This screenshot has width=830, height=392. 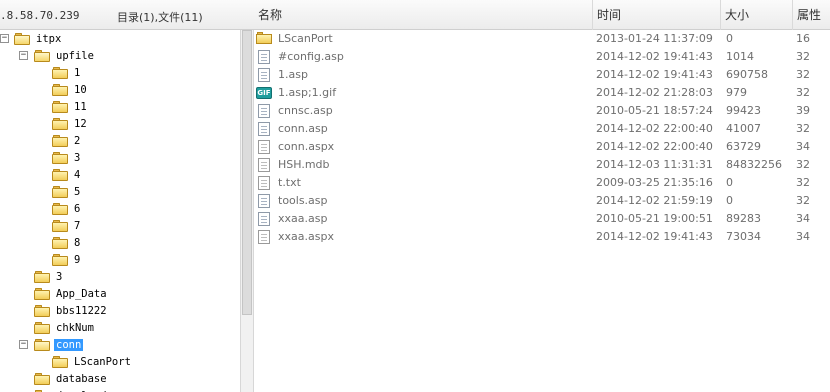 I want to click on tree-node: 5, so click(x=67, y=191).